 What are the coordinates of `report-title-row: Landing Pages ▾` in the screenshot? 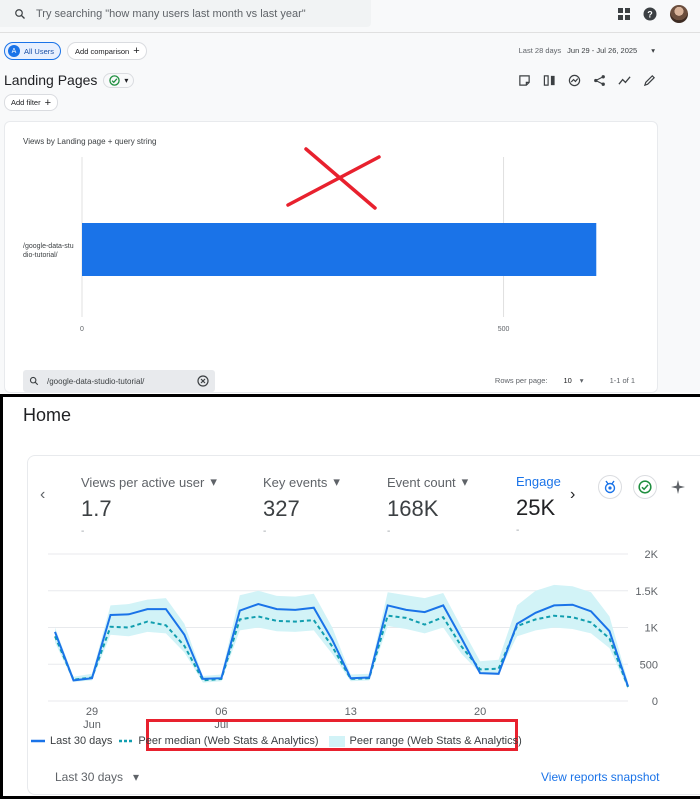 It's located at (69, 80).